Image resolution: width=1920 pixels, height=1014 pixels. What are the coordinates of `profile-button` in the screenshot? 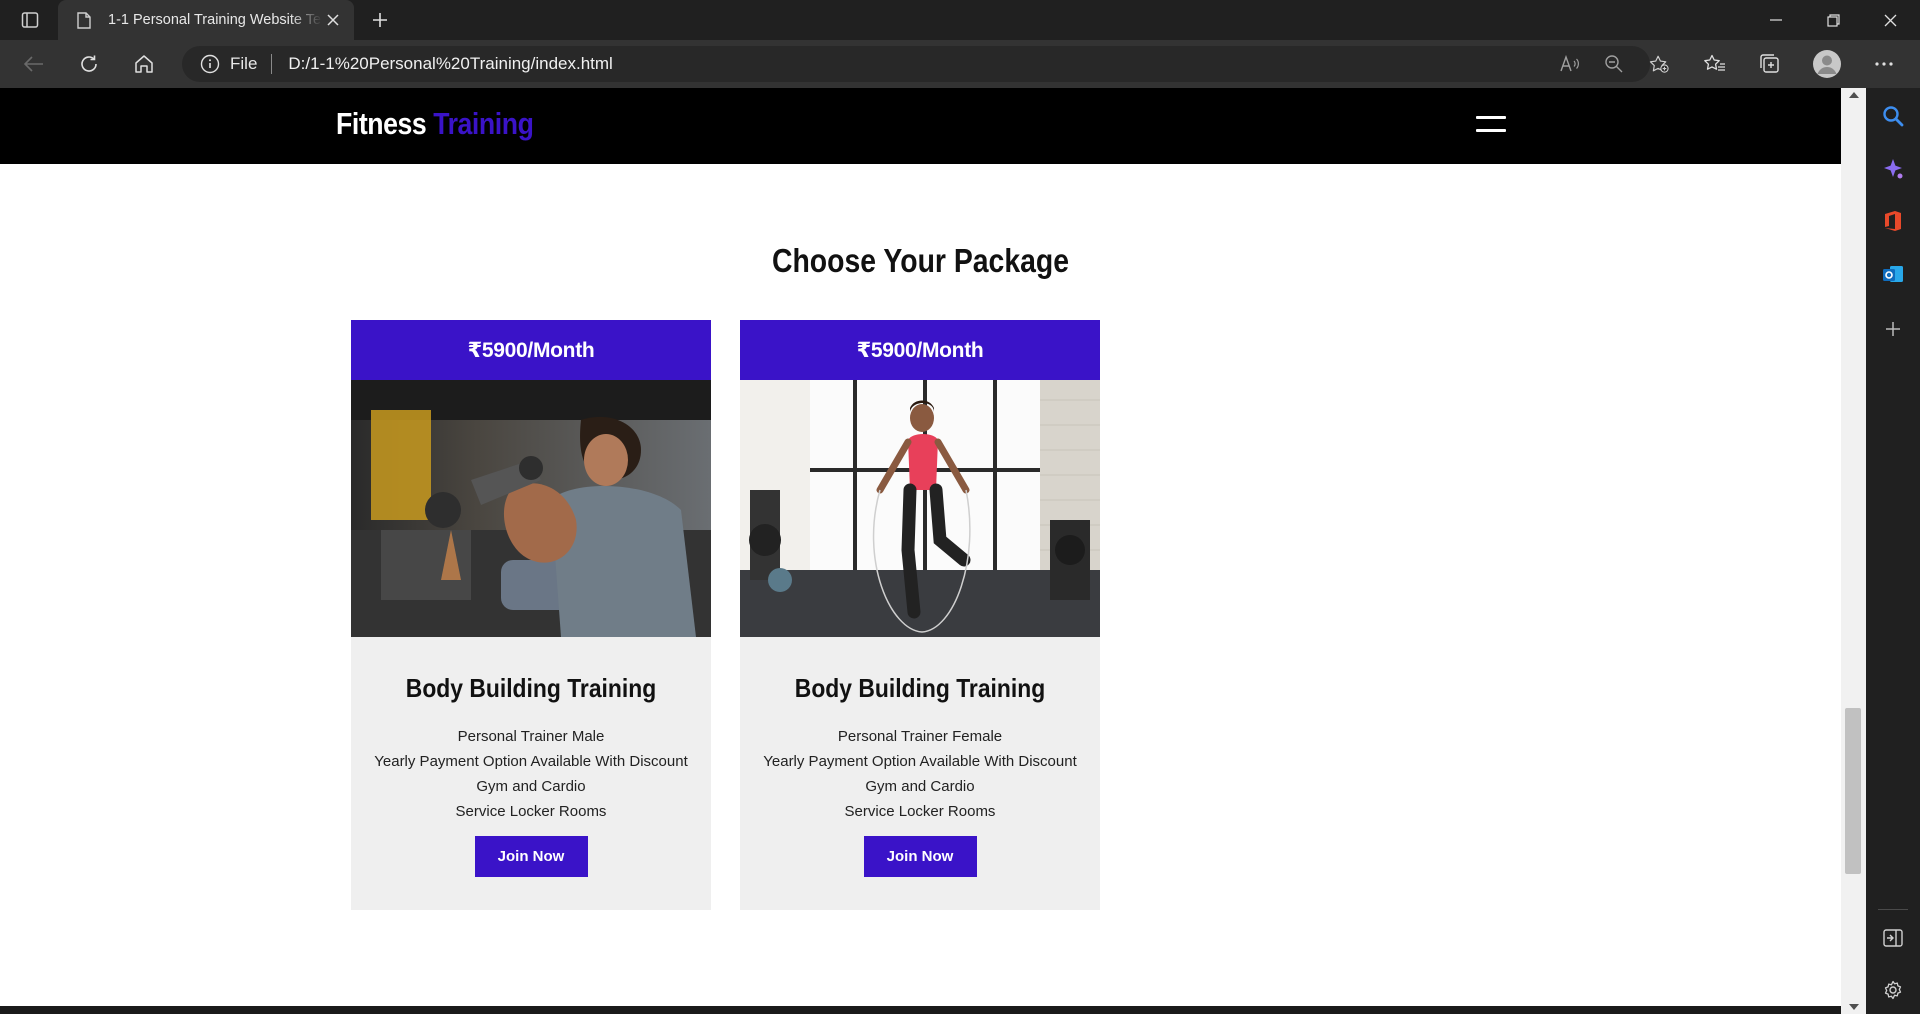 It's located at (1827, 64).